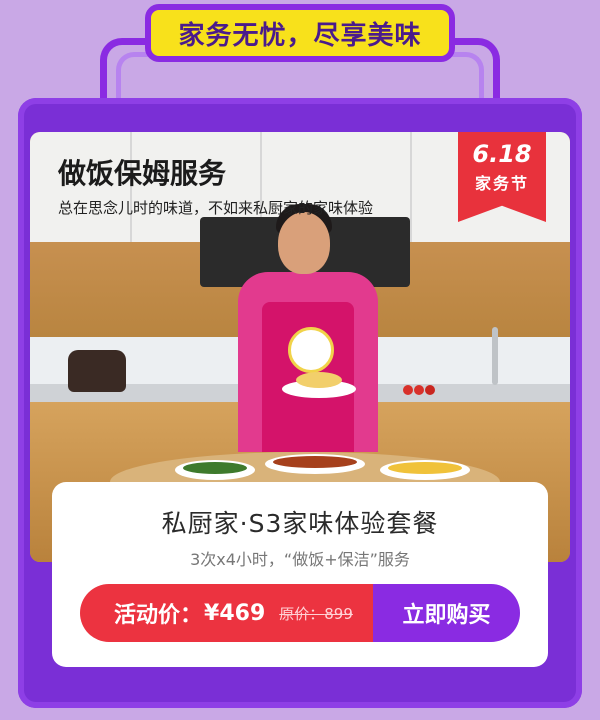 The height and width of the screenshot is (720, 600). What do you see at coordinates (425, 470) in the screenshot?
I see `dish-eggs` at bounding box center [425, 470].